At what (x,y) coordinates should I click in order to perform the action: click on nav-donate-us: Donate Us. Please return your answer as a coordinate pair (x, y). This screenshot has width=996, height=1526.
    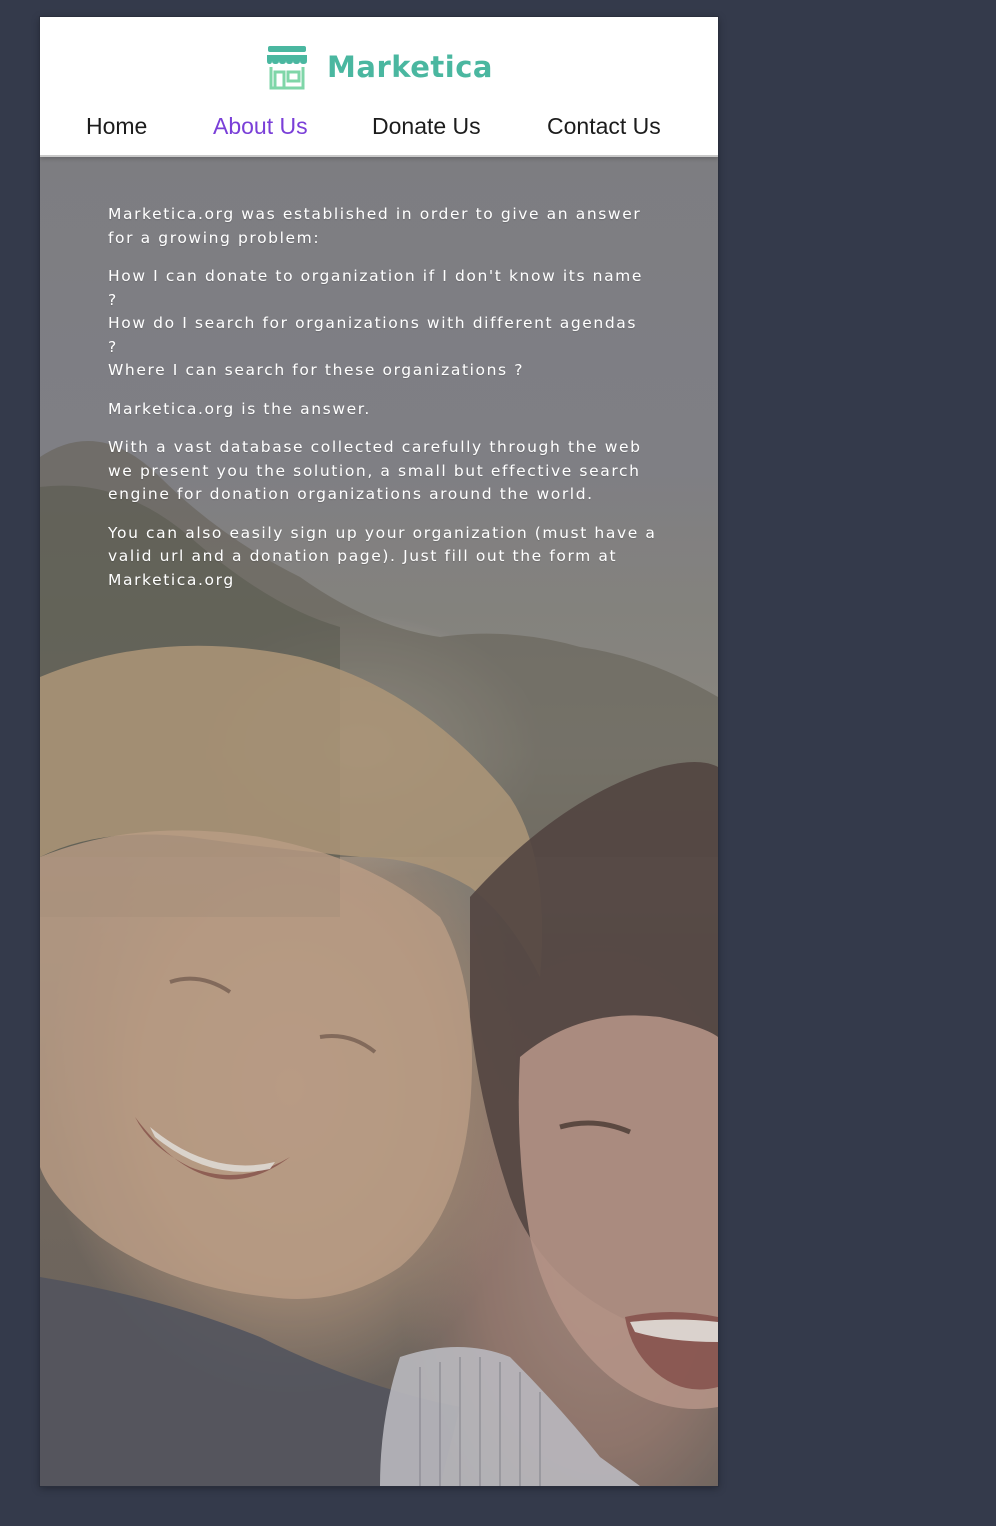
    Looking at the image, I should click on (426, 126).